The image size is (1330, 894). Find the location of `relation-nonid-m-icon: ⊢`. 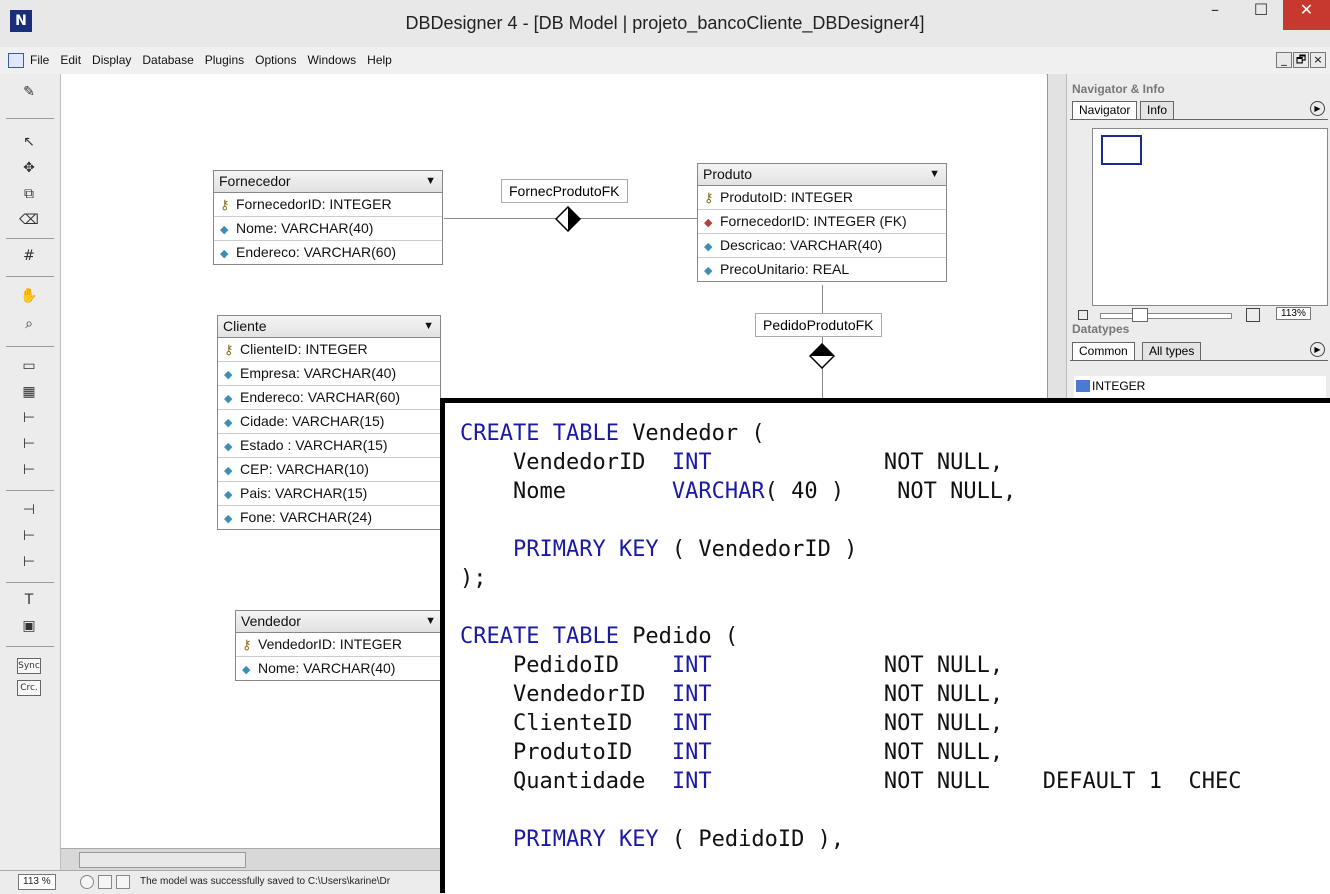

relation-nonid-m-icon: ⊢ is located at coordinates (29, 562).